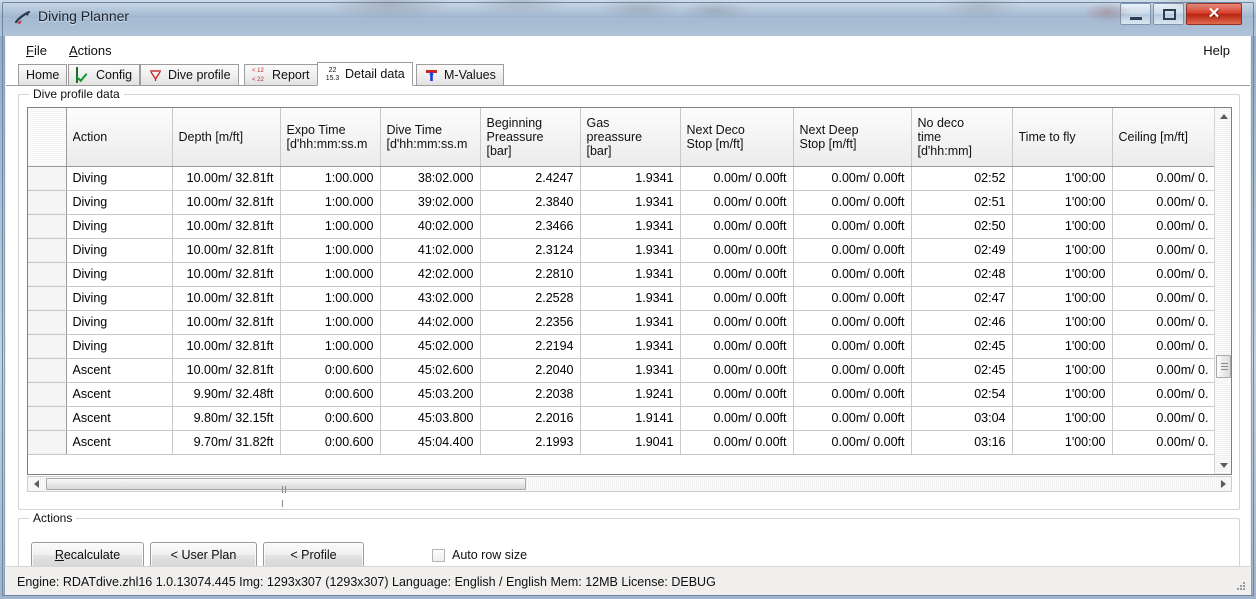 This screenshot has width=1256, height=599. Describe the element at coordinates (430, 322) in the screenshot. I see `cell-dive_time: 44:02.000` at that location.